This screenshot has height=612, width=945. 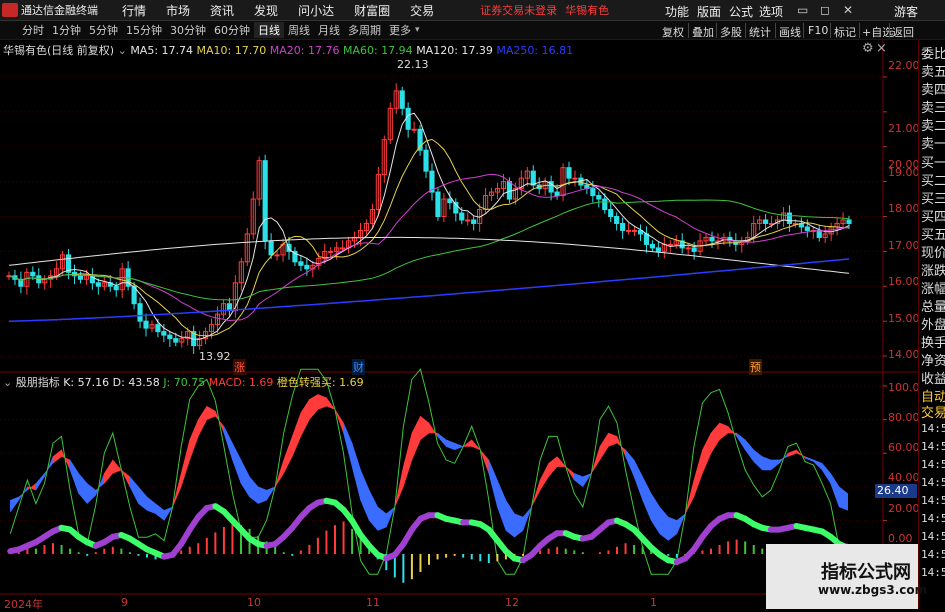 I want to click on ma250-label: MA250: 16.81, so click(x=535, y=50).